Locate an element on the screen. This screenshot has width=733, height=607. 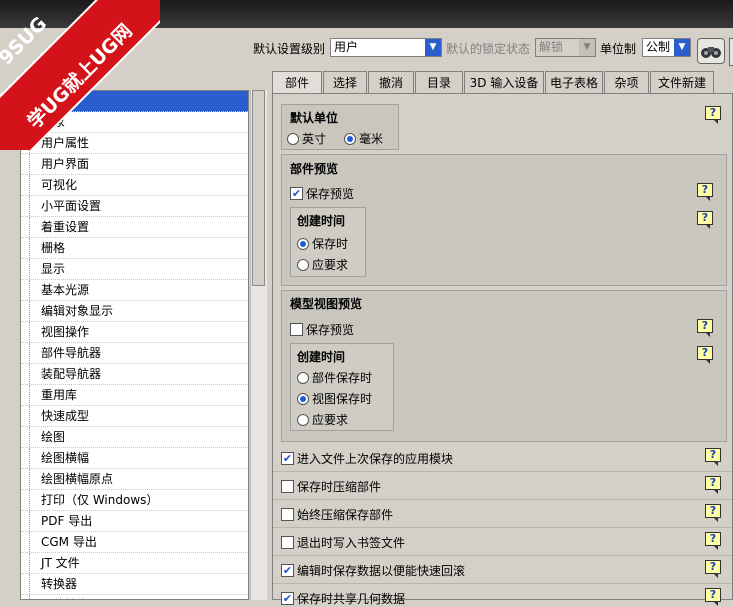
tree-item: 可视化 is located at coordinates (134, 185).